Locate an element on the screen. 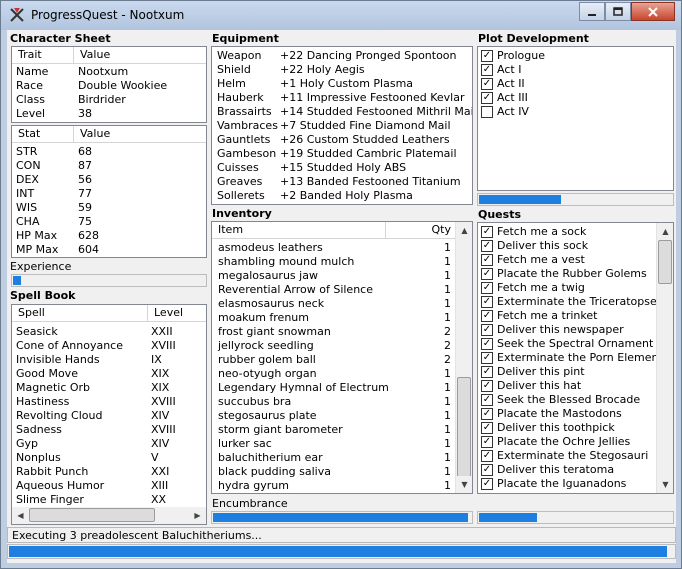  inventory-scroll-thumb is located at coordinates (464, 427).